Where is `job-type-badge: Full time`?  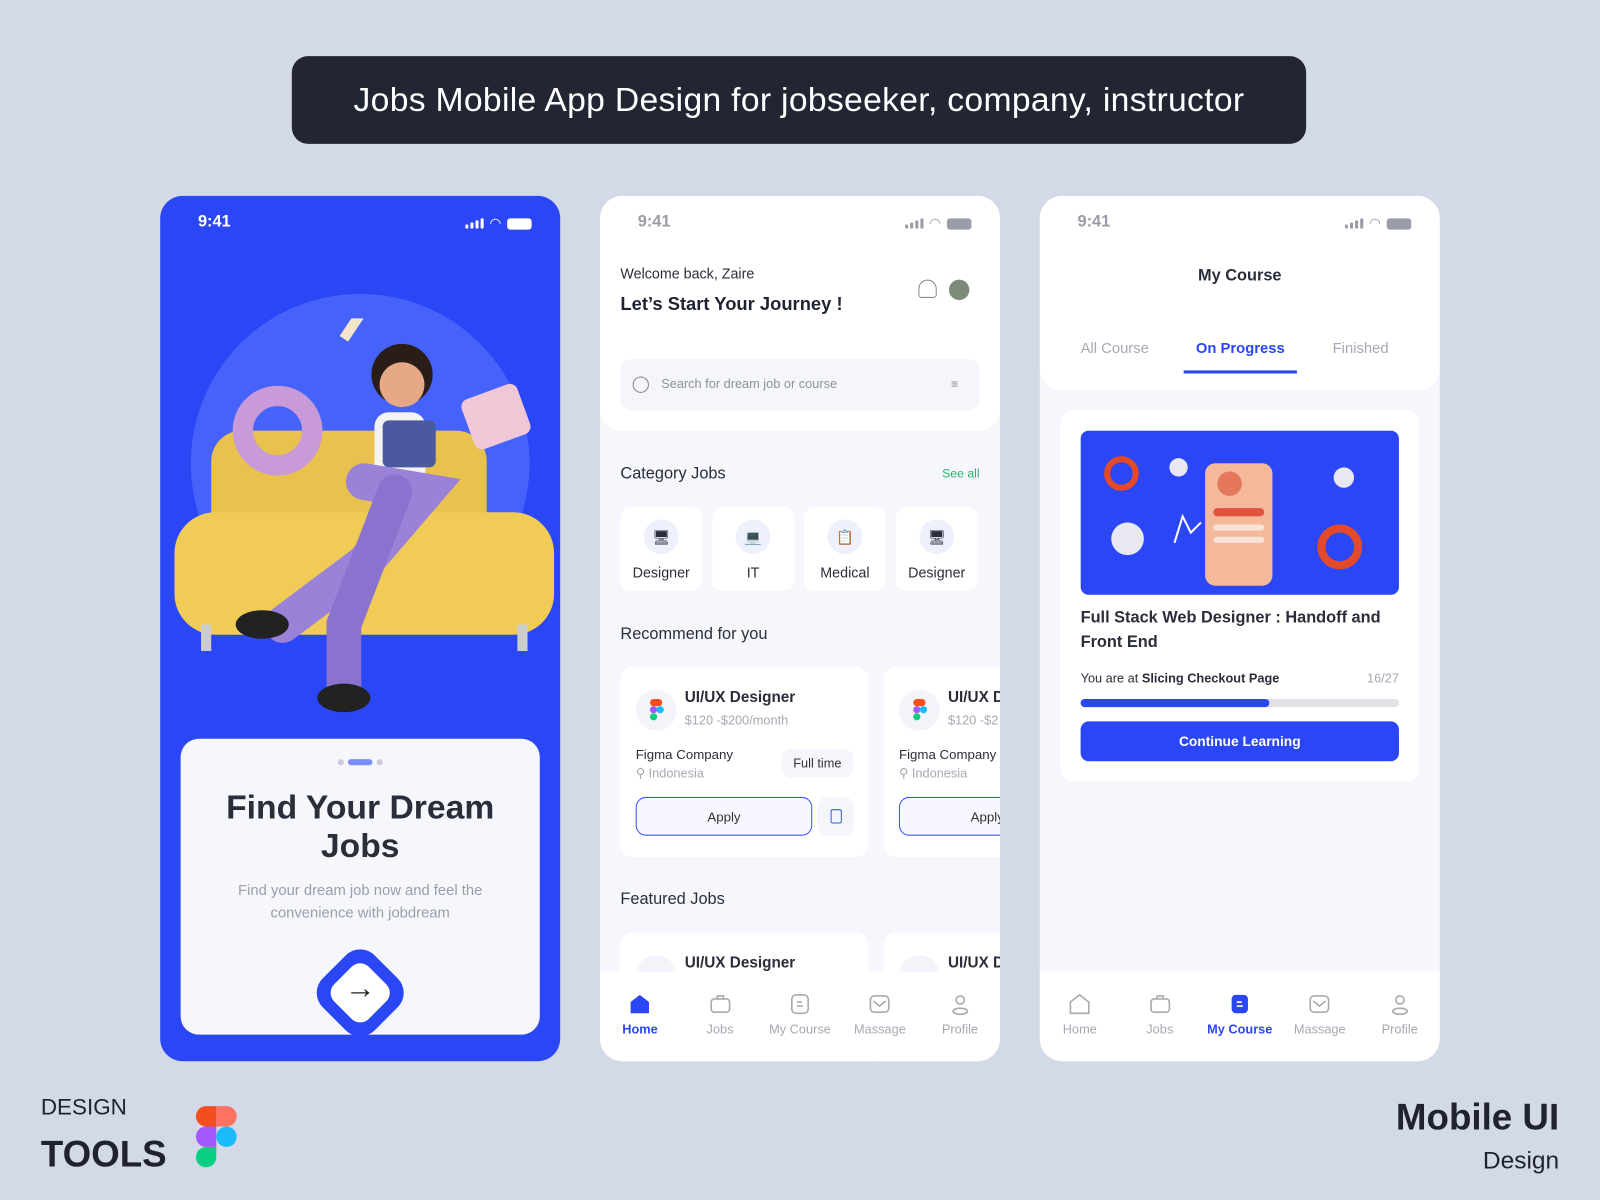 job-type-badge: Full time is located at coordinates (817, 763).